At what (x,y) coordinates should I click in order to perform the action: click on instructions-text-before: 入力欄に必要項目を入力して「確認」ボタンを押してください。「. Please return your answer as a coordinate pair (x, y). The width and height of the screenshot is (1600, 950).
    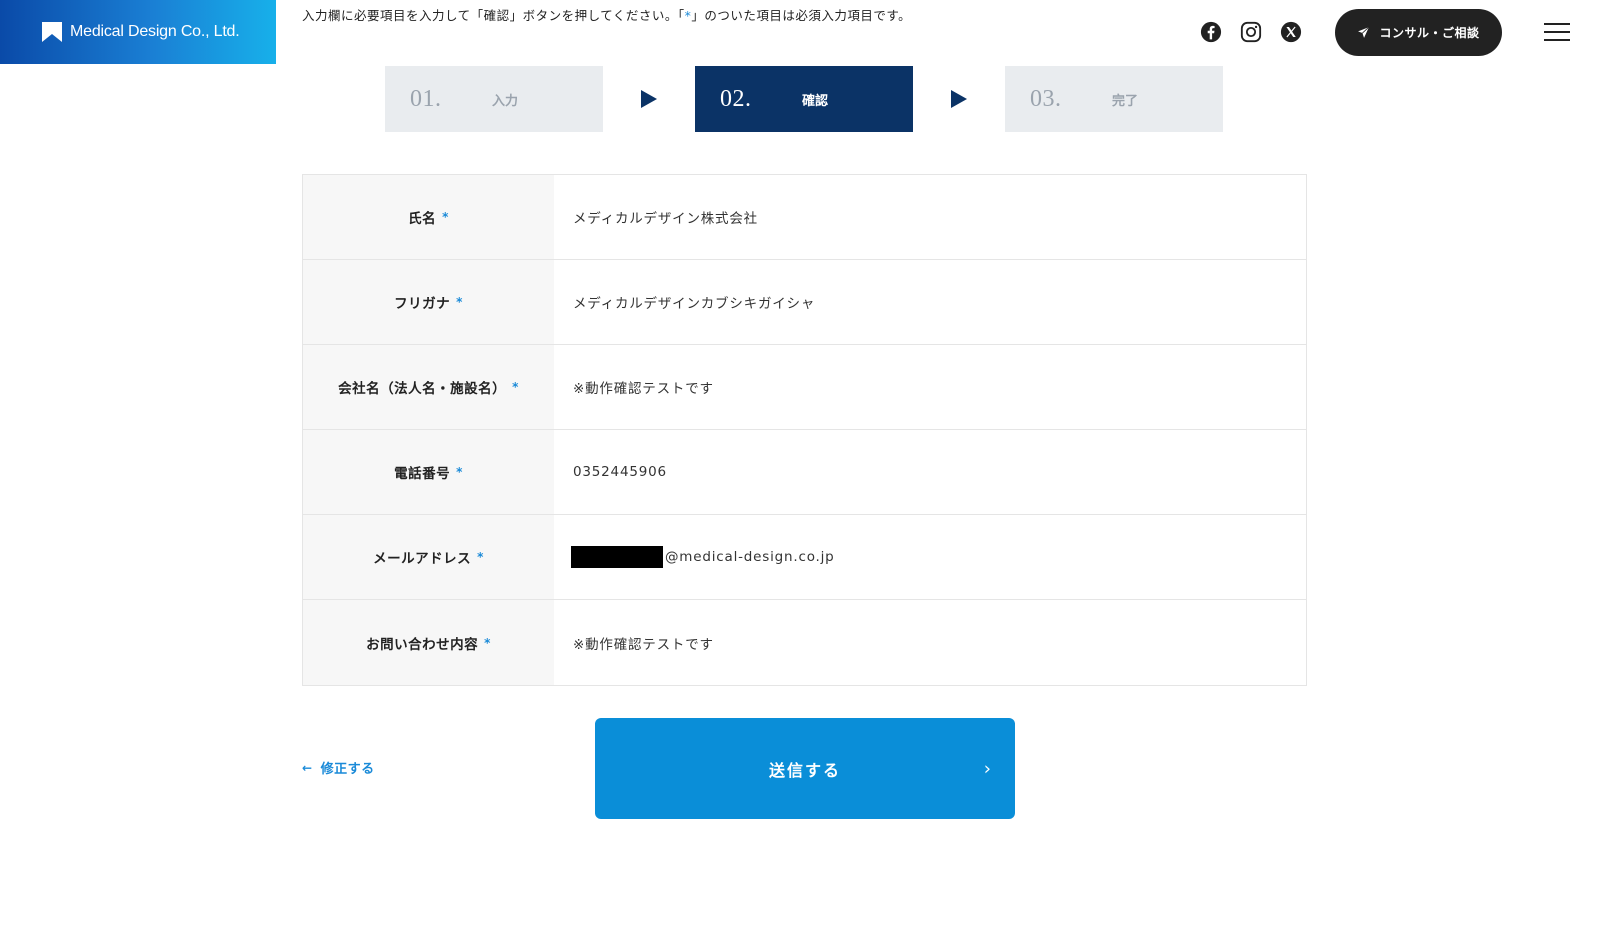
    Looking at the image, I should click on (493, 15).